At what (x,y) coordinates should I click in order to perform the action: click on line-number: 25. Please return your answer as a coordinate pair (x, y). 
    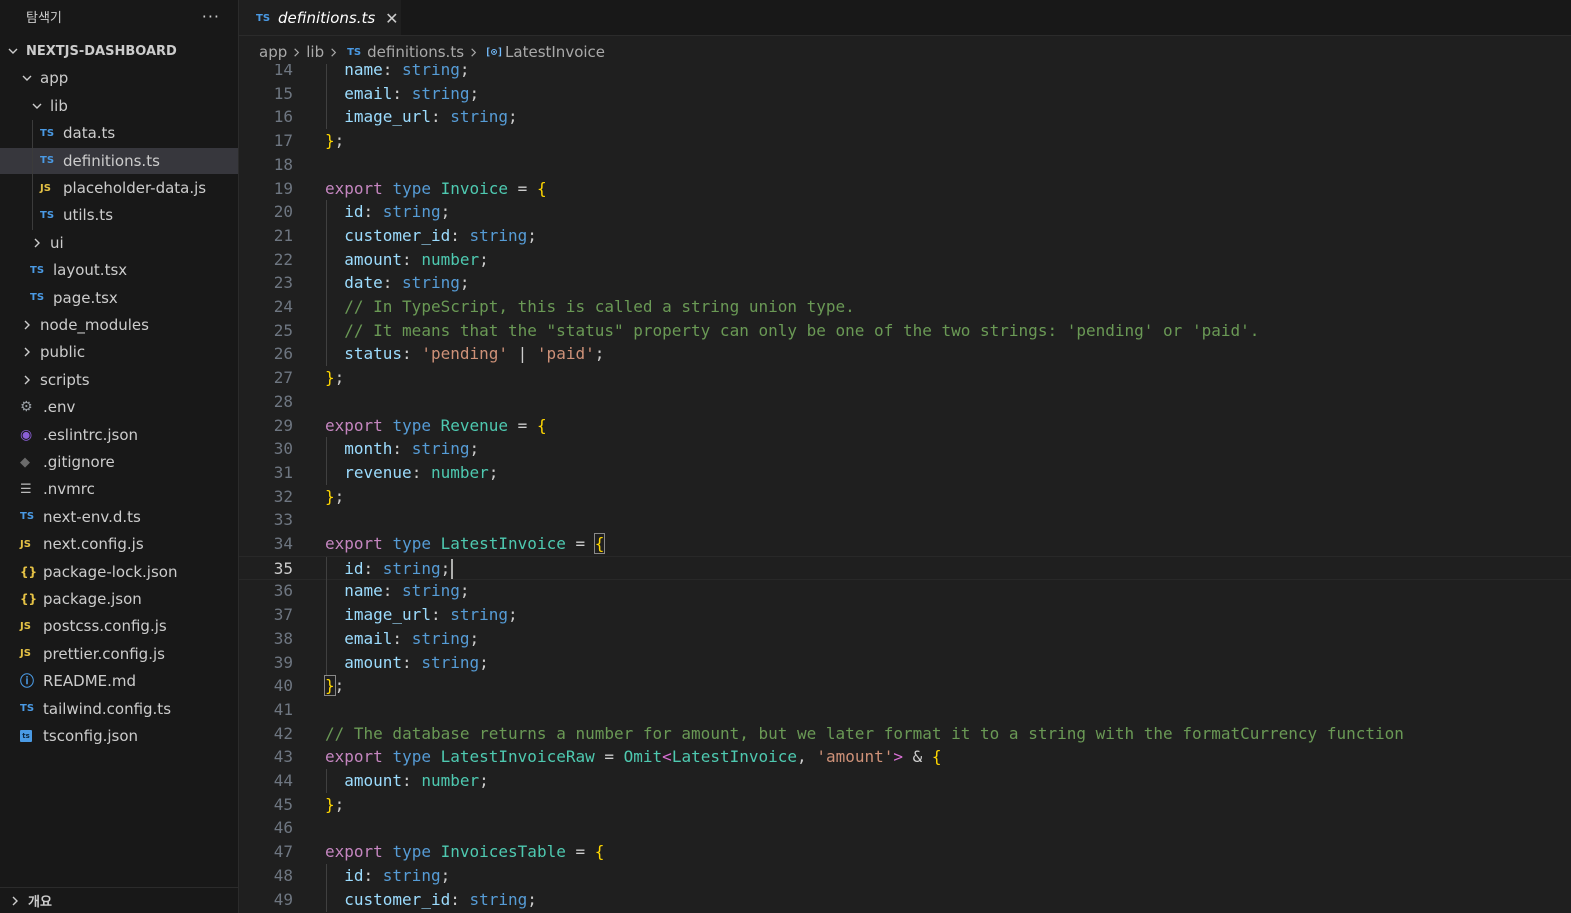
    Looking at the image, I should click on (283, 330).